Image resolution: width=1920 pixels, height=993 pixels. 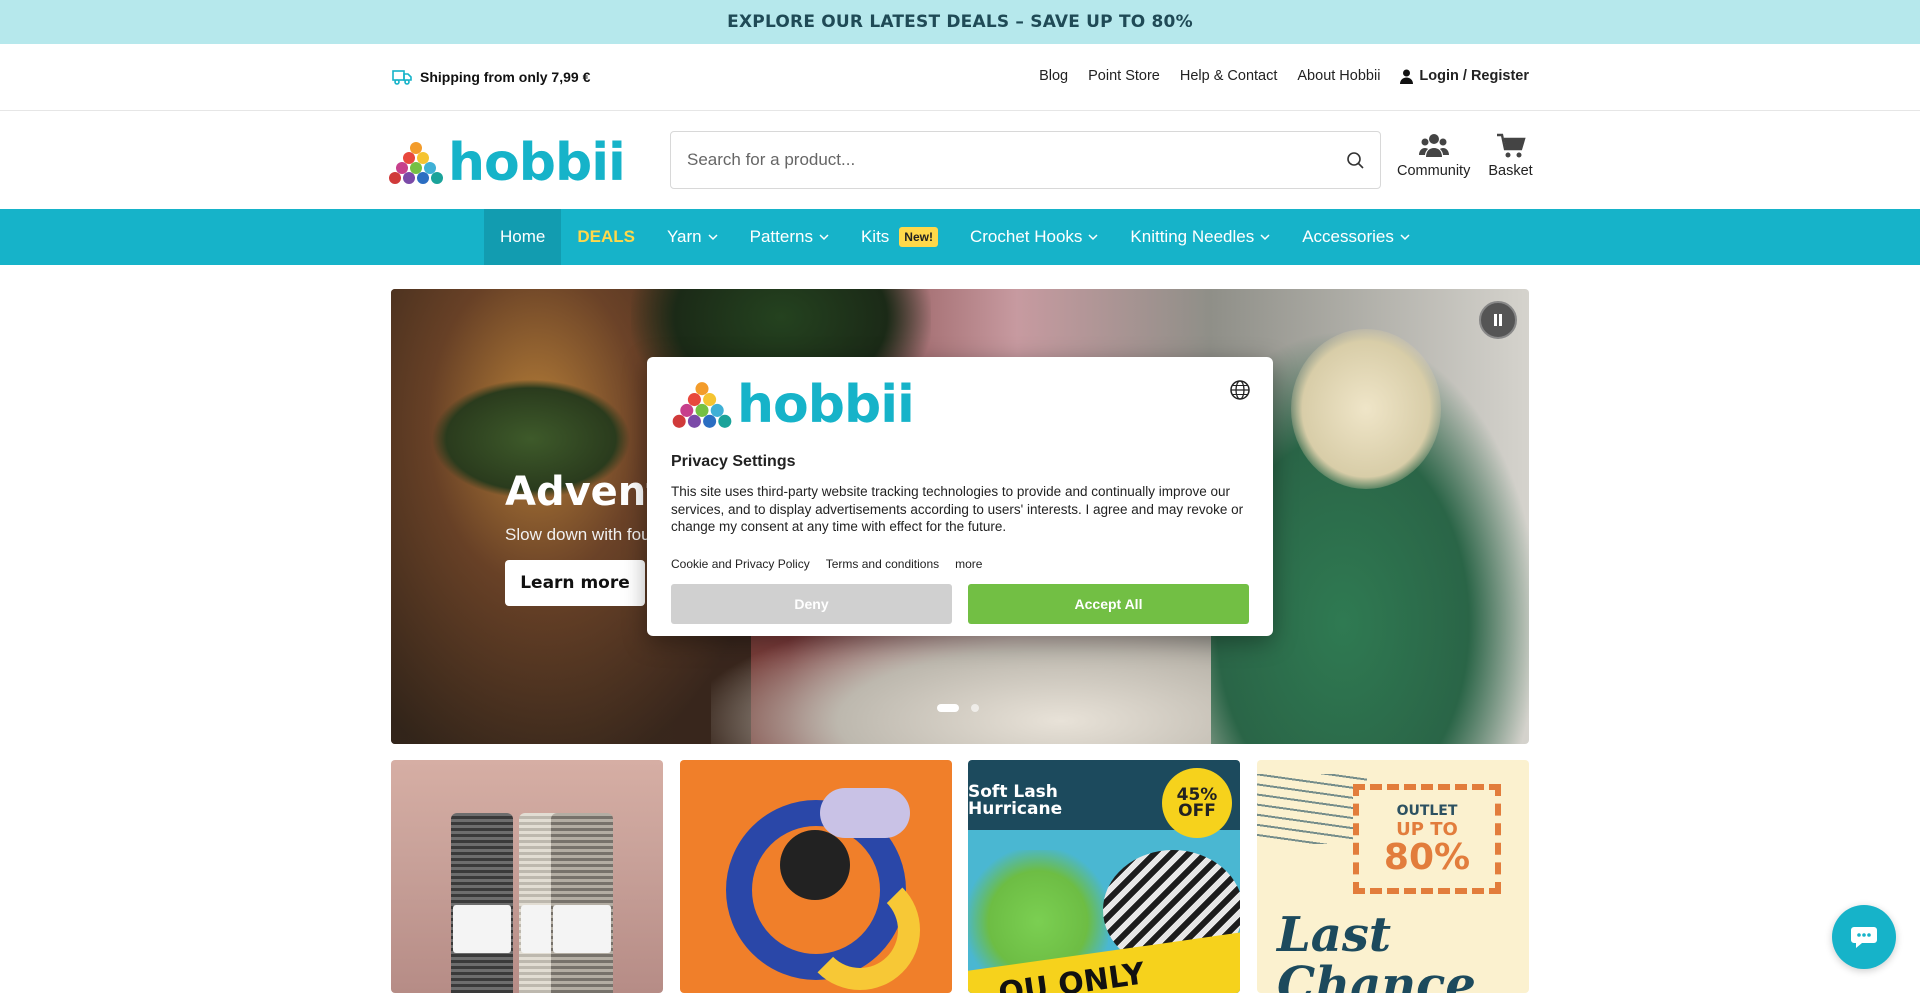 What do you see at coordinates (1026, 236) in the screenshot?
I see `nav-crochet-hooks-label: Crochet Hooks` at bounding box center [1026, 236].